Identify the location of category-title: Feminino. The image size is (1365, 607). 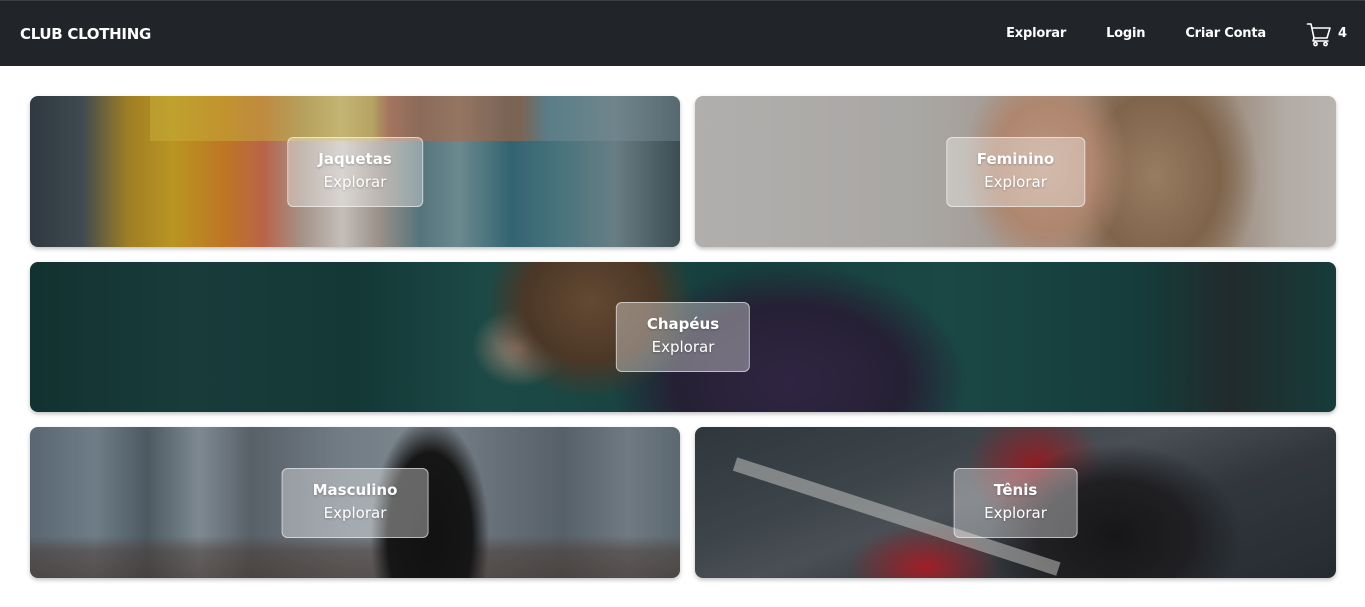
(1015, 158).